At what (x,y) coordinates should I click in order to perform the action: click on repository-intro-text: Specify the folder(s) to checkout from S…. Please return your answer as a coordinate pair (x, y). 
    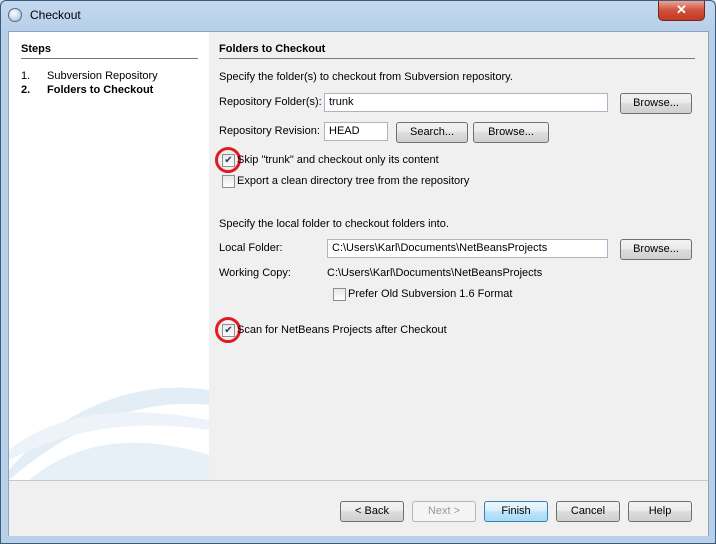
    Looking at the image, I should click on (366, 77).